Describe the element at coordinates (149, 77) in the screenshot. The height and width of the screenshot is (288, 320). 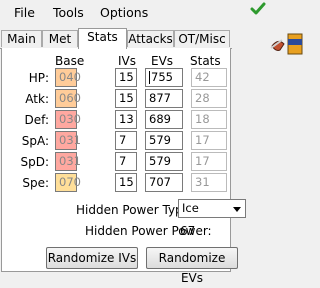
I see `text-cursor` at that location.